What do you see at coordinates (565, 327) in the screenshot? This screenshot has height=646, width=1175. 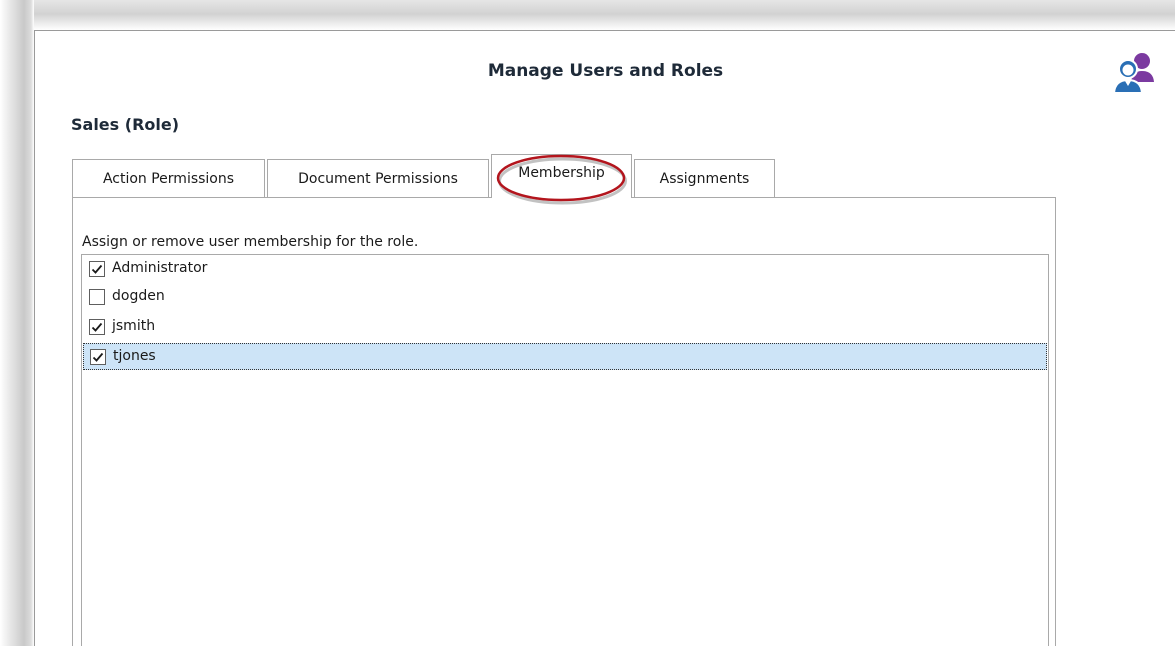 I see `list-item: jsmith` at bounding box center [565, 327].